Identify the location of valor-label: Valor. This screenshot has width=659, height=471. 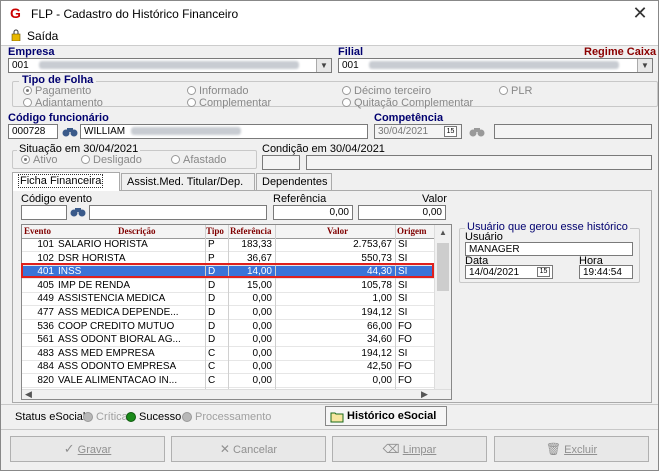
(434, 199).